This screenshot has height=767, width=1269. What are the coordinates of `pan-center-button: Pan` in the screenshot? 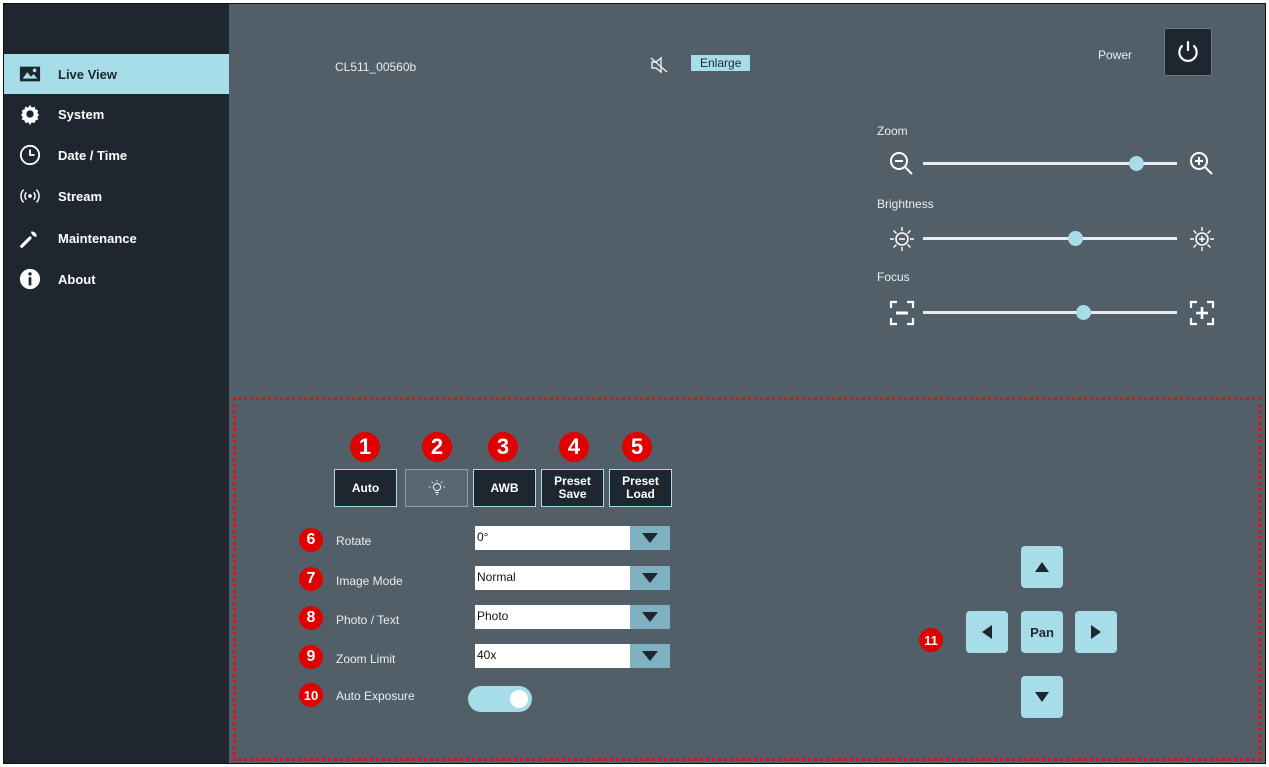 It's located at (1042, 632).